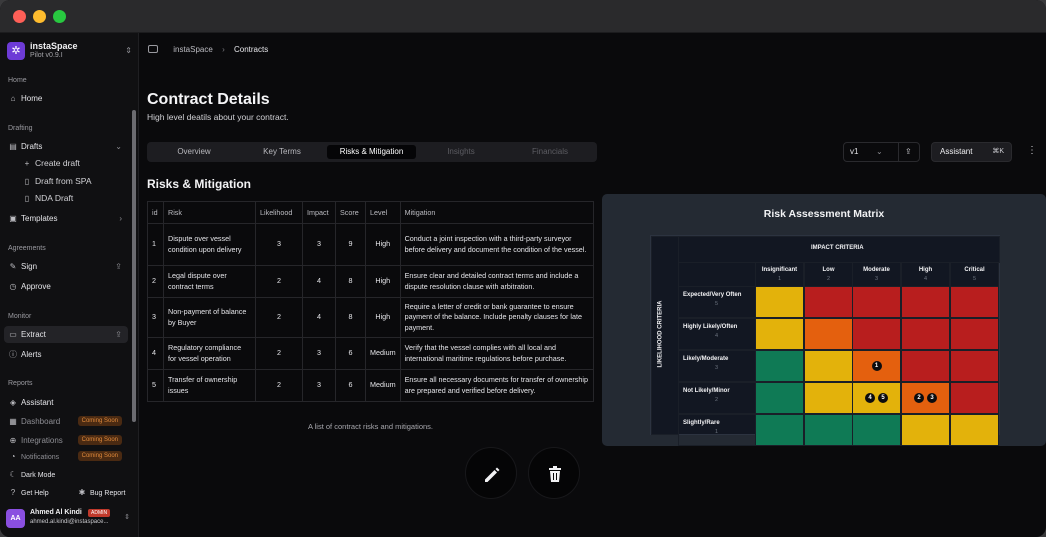  What do you see at coordinates (779, 270) in the screenshot?
I see `impact-level-label: Insignificant` at bounding box center [779, 270].